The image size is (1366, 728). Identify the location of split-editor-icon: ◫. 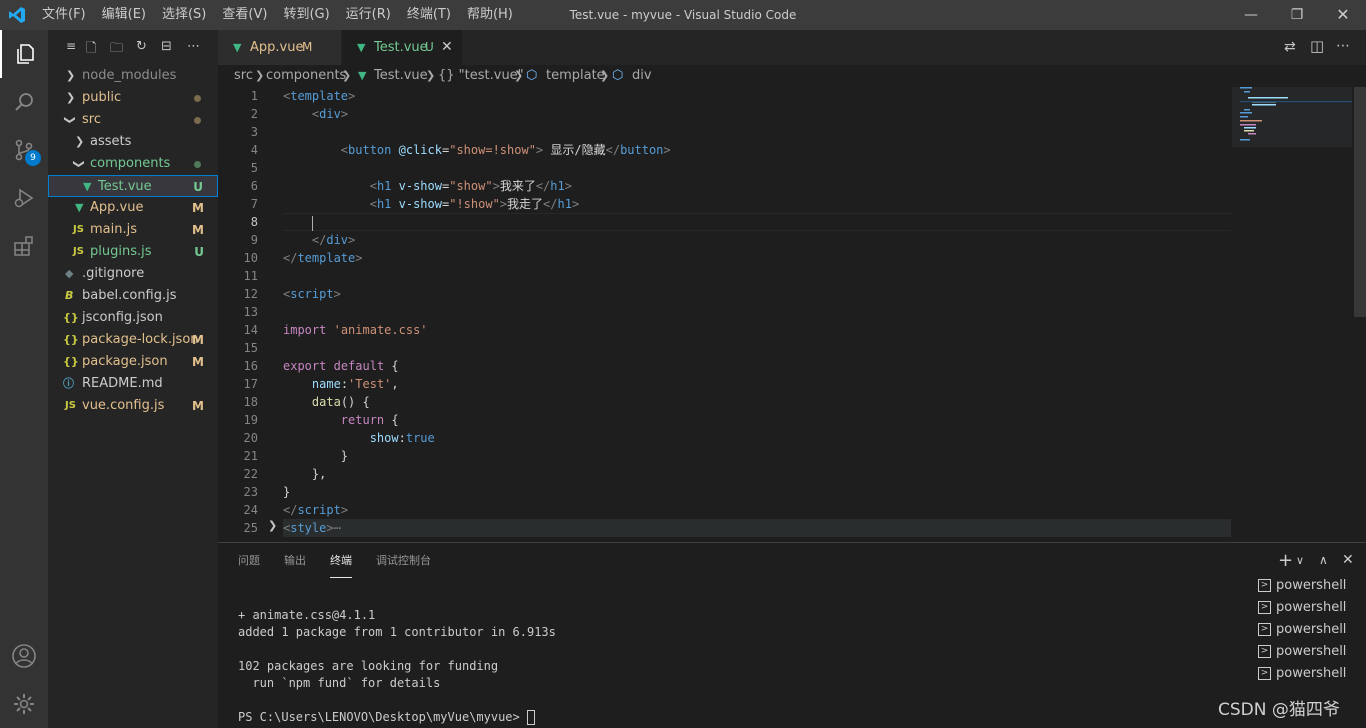
(1317, 46).